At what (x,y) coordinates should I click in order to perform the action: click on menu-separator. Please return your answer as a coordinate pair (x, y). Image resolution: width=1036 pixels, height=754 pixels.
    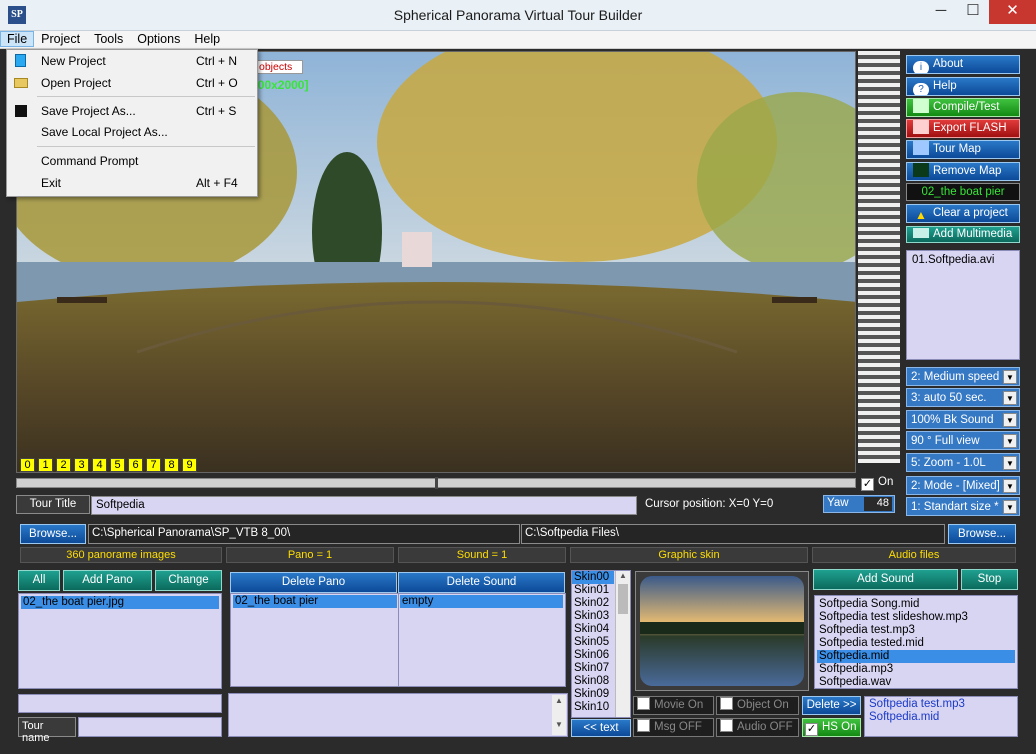
    Looking at the image, I should click on (146, 146).